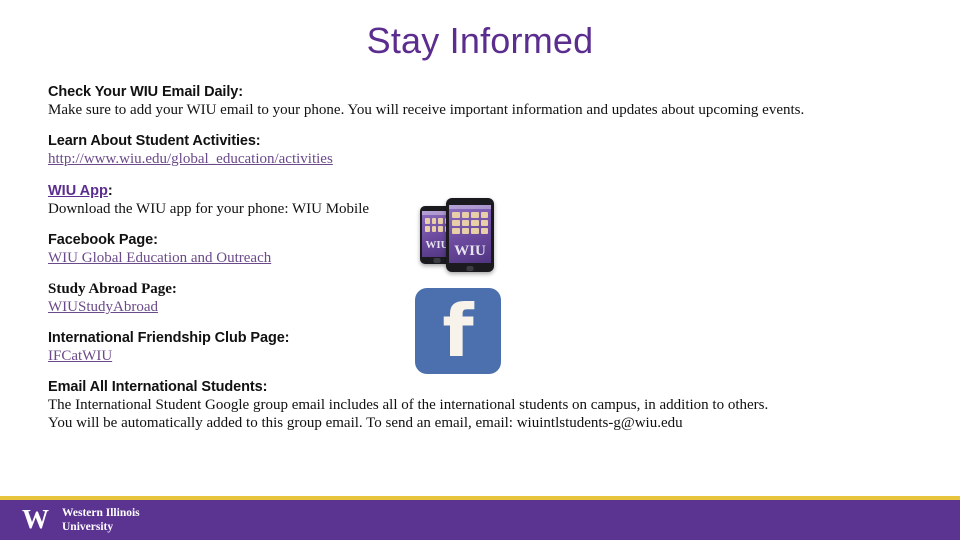  I want to click on footer-logo-group: W Western Illinois University, so click(81, 519).